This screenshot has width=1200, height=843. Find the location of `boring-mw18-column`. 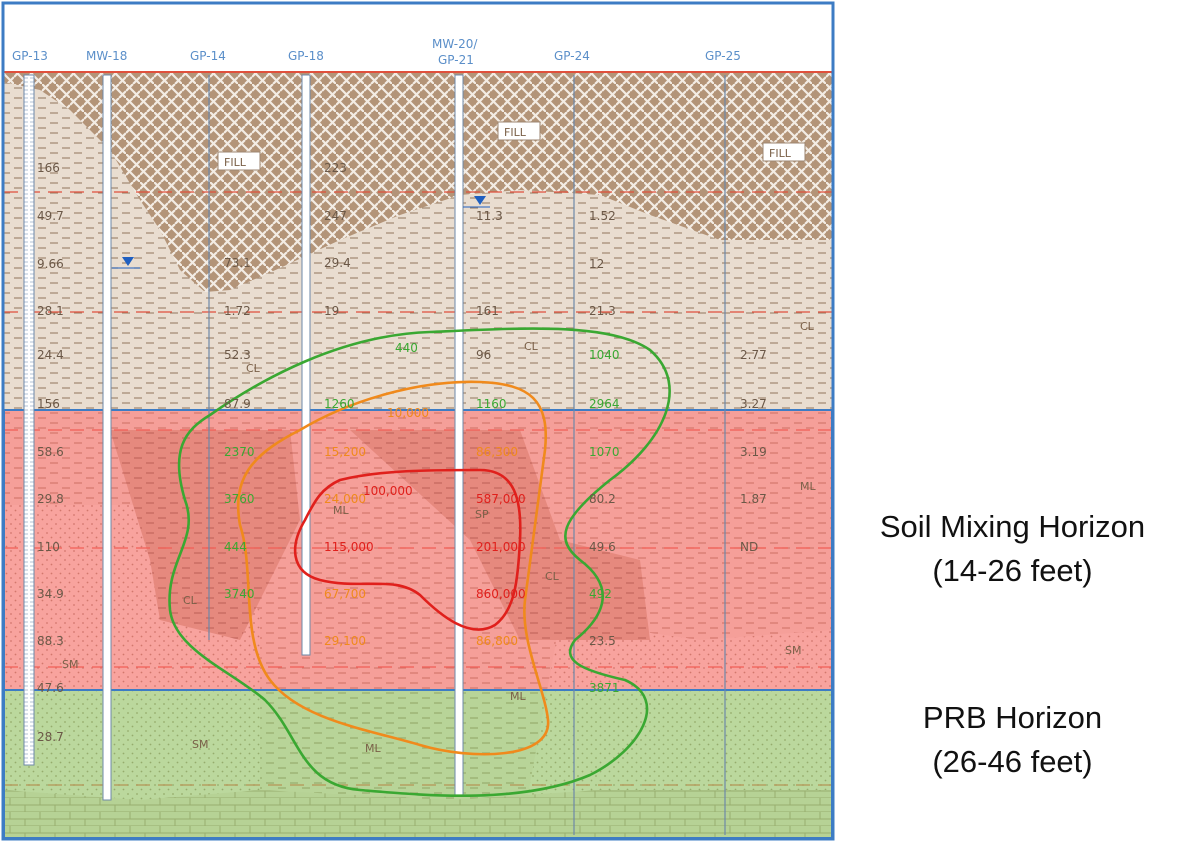

boring-mw18-column is located at coordinates (107, 437).